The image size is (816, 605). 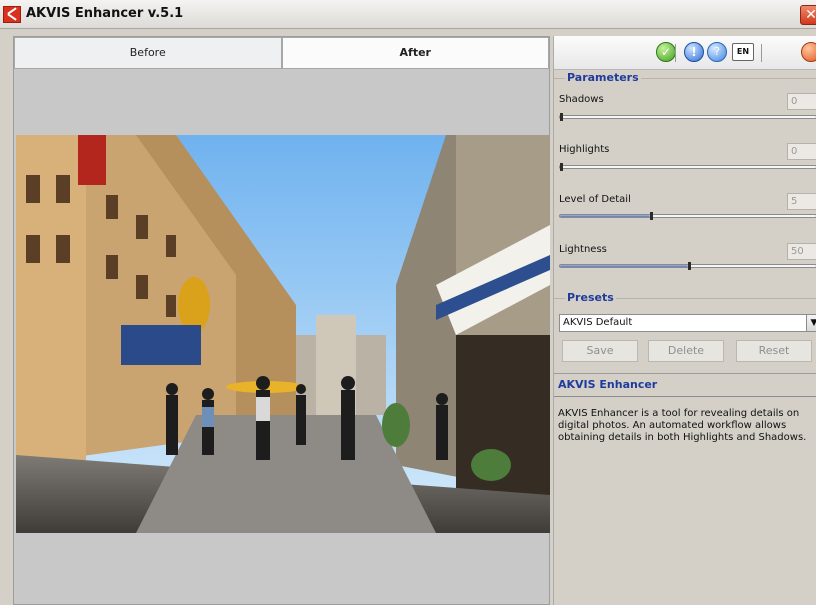 I want to click on lightness-slider, so click(x=687, y=266).